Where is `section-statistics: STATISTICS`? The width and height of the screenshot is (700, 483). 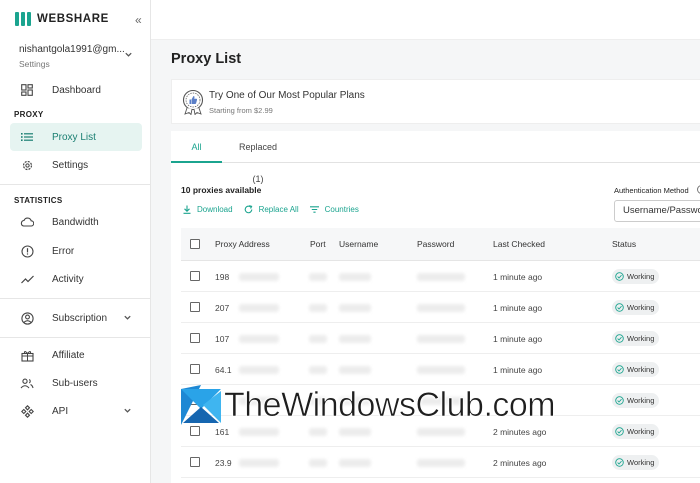 section-statistics: STATISTICS is located at coordinates (38, 200).